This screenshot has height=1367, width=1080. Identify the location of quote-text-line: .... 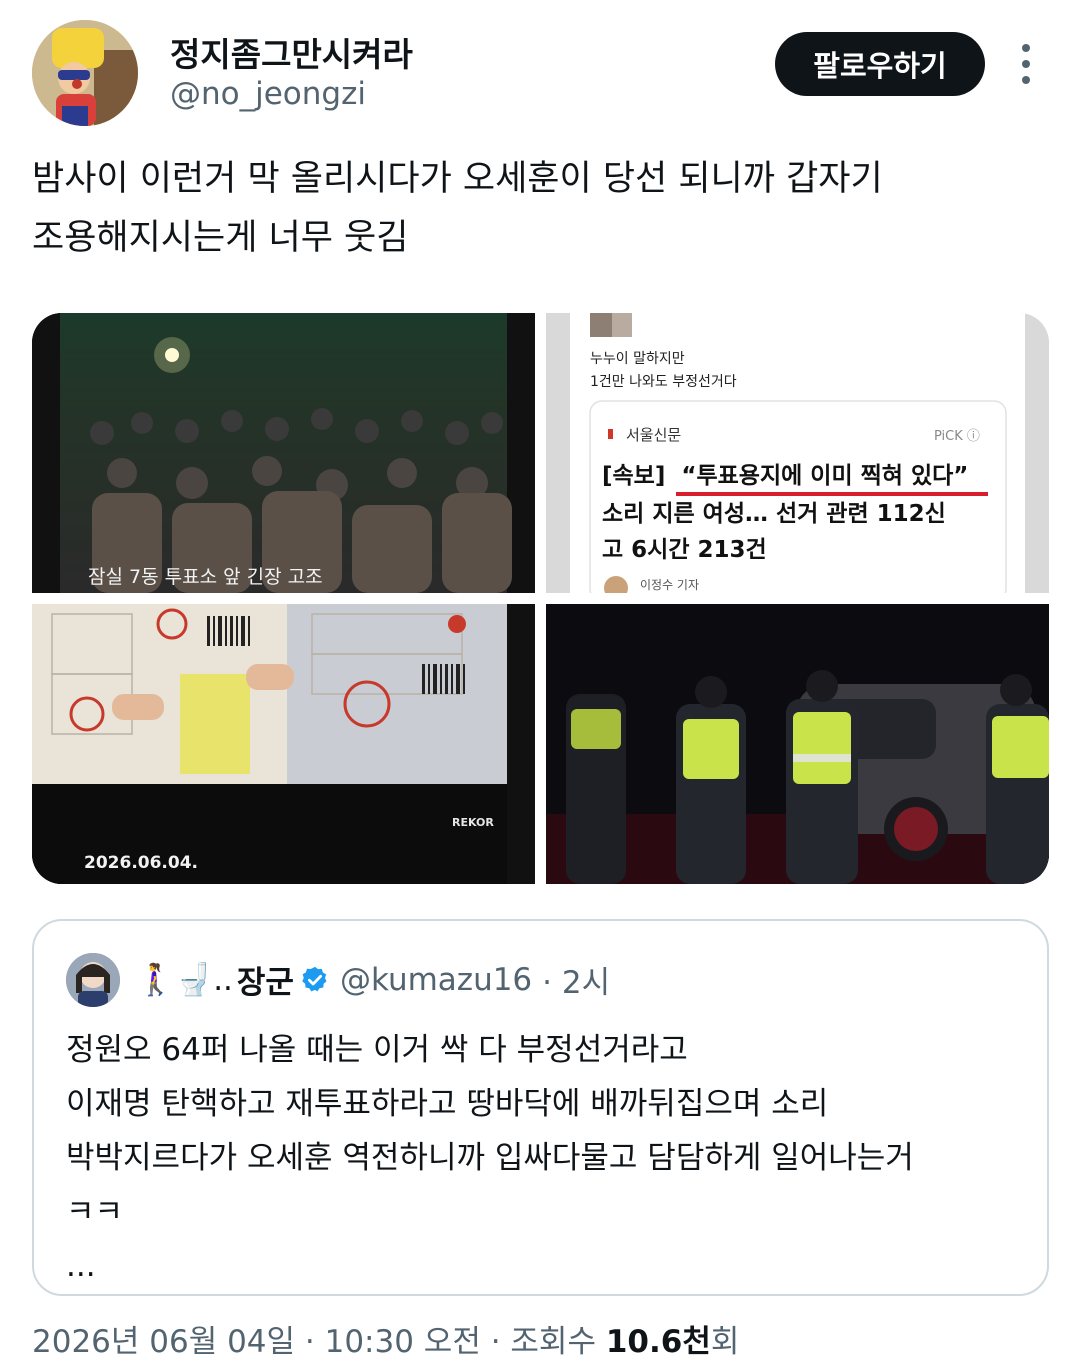
(81, 1266).